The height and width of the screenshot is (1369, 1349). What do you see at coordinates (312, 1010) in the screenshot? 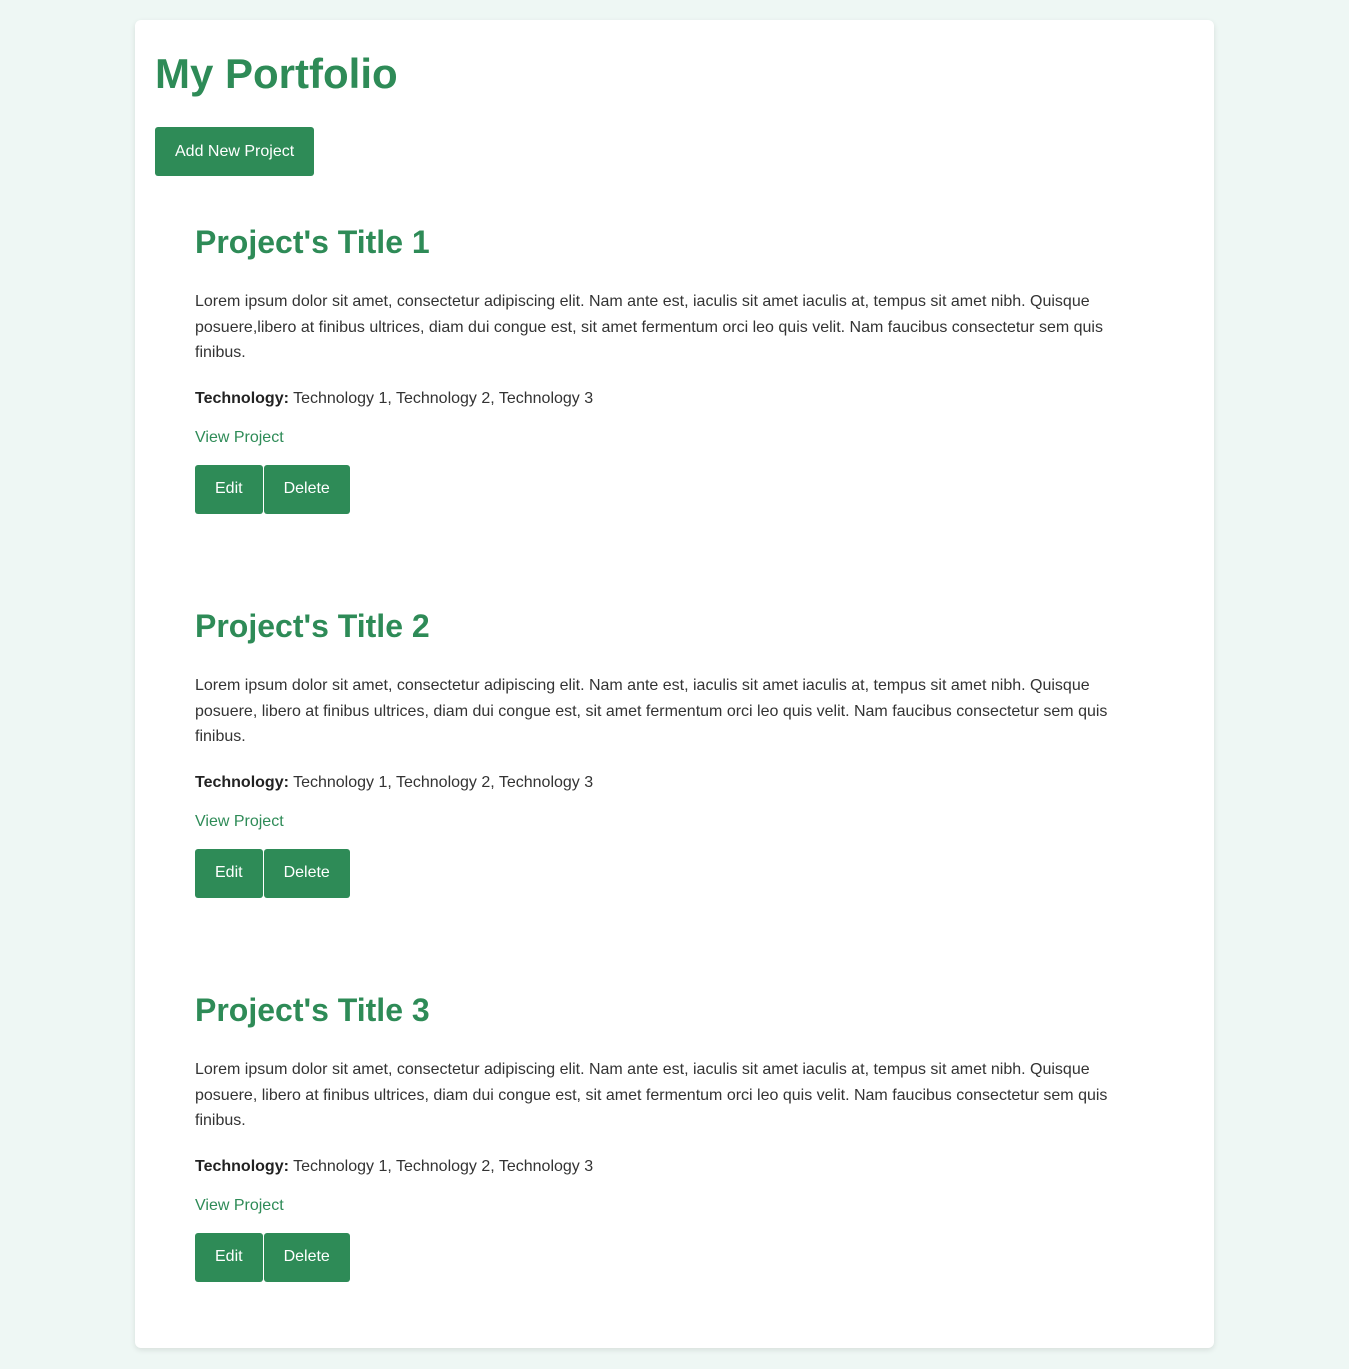
I see `project-title: Project's Title 3` at bounding box center [312, 1010].